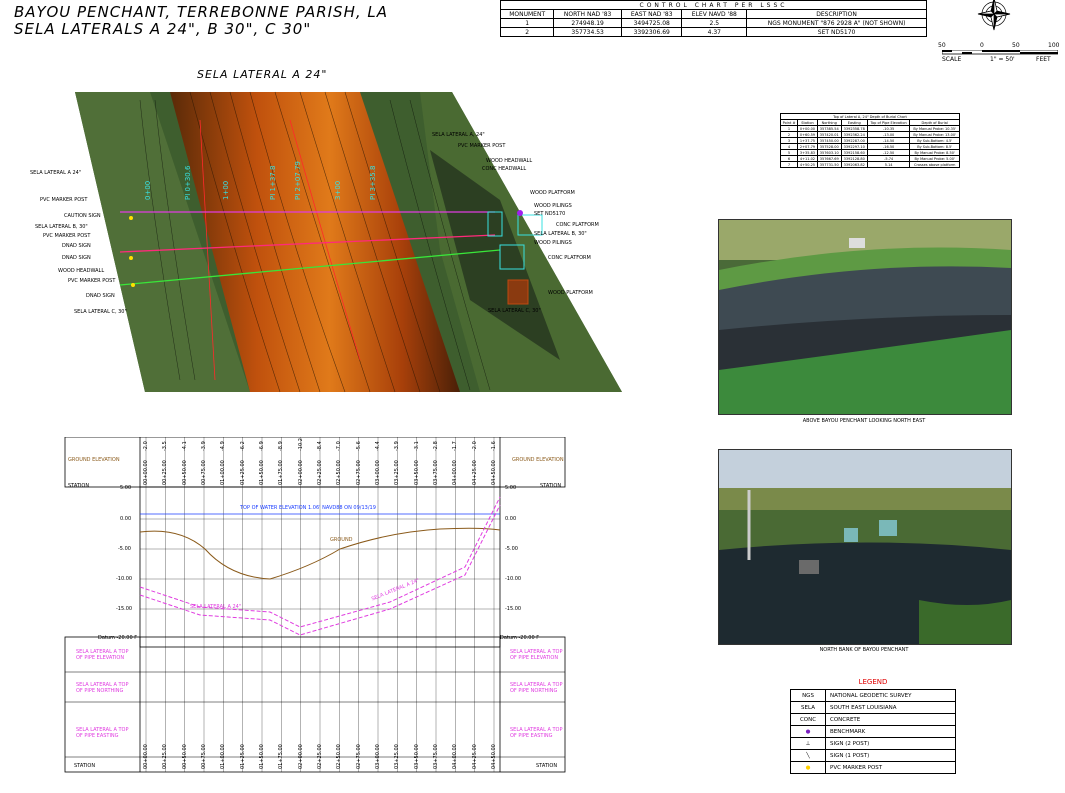 This screenshot has height=793, width=1065. Describe the element at coordinates (223, 472) in the screenshot. I see `profile-station: 01+00.00` at that location.